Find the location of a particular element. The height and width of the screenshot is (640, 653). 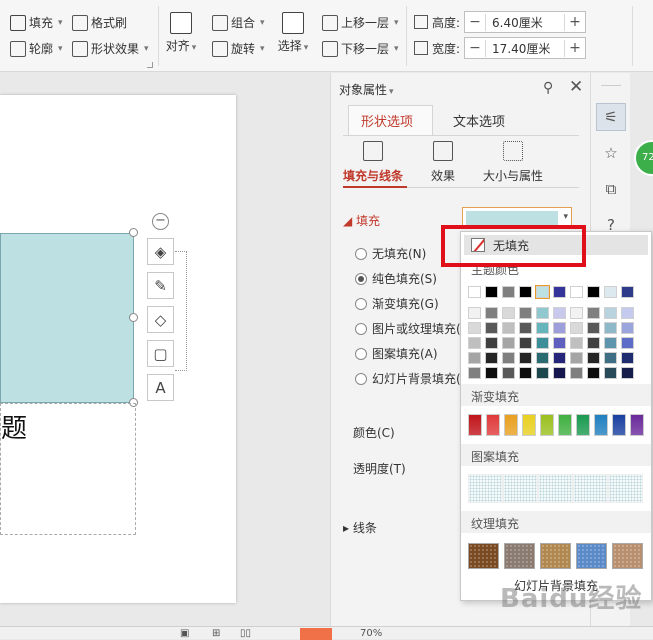

bring-forward-button: 上移一层 is located at coordinates (360, 22).